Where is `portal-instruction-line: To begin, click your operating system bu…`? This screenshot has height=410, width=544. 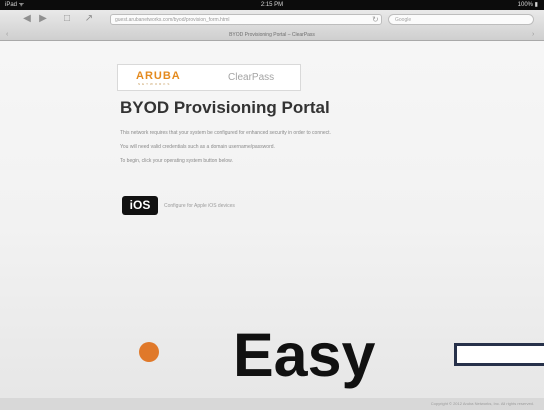 portal-instruction-line: To begin, click your operating system bu… is located at coordinates (176, 161).